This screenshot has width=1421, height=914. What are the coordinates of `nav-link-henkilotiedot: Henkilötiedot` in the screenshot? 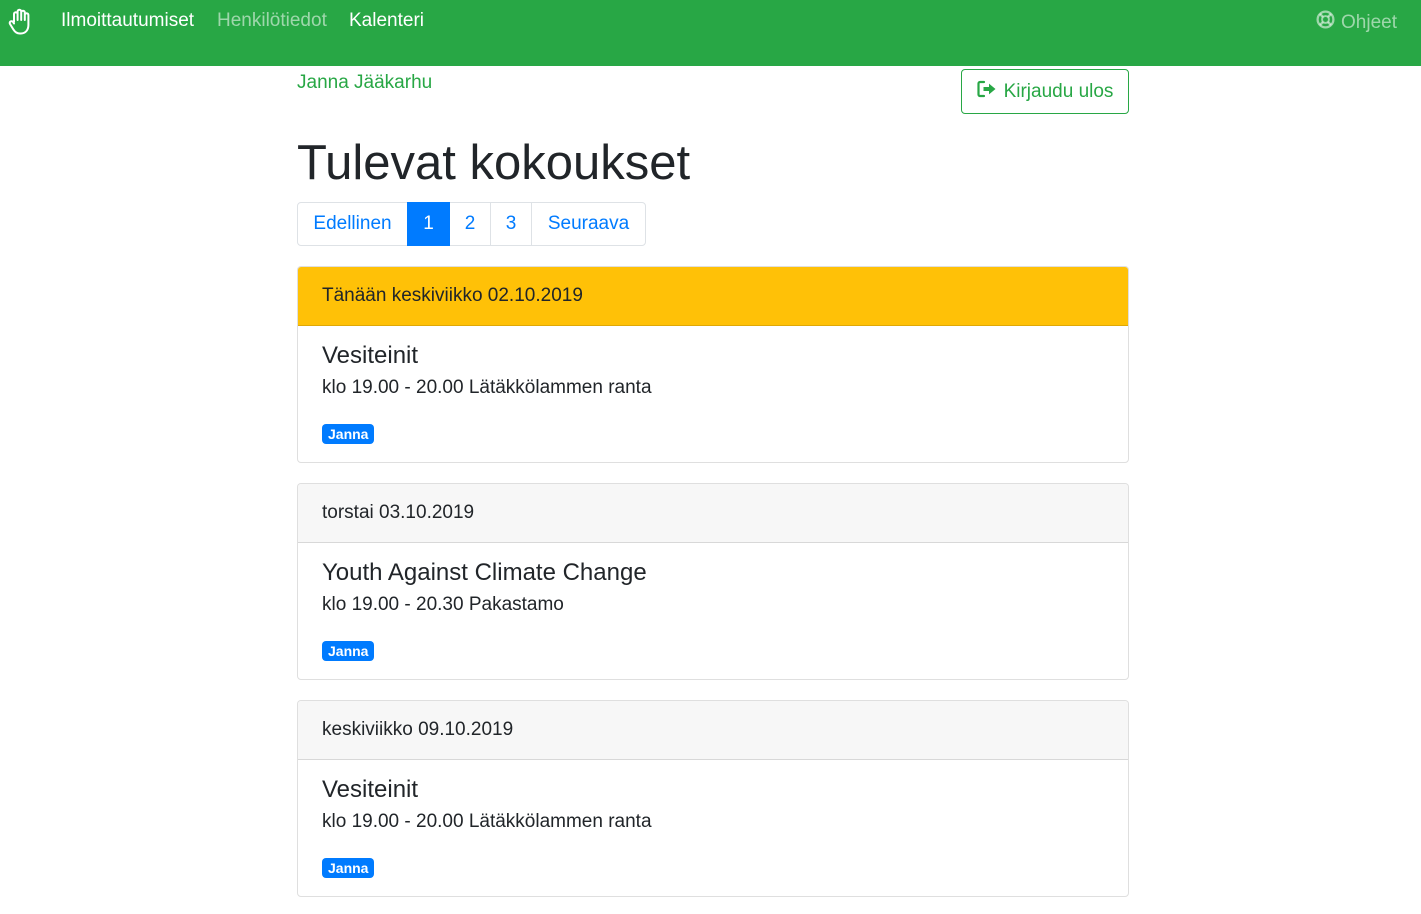 It's located at (272, 21).